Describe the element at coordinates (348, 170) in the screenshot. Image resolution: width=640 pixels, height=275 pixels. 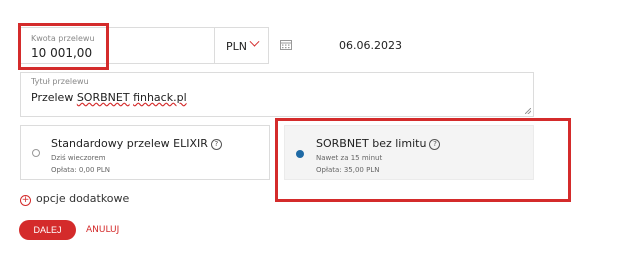
I see `option-sorbnet-fee: Opłata: 35,00 PLN` at that location.